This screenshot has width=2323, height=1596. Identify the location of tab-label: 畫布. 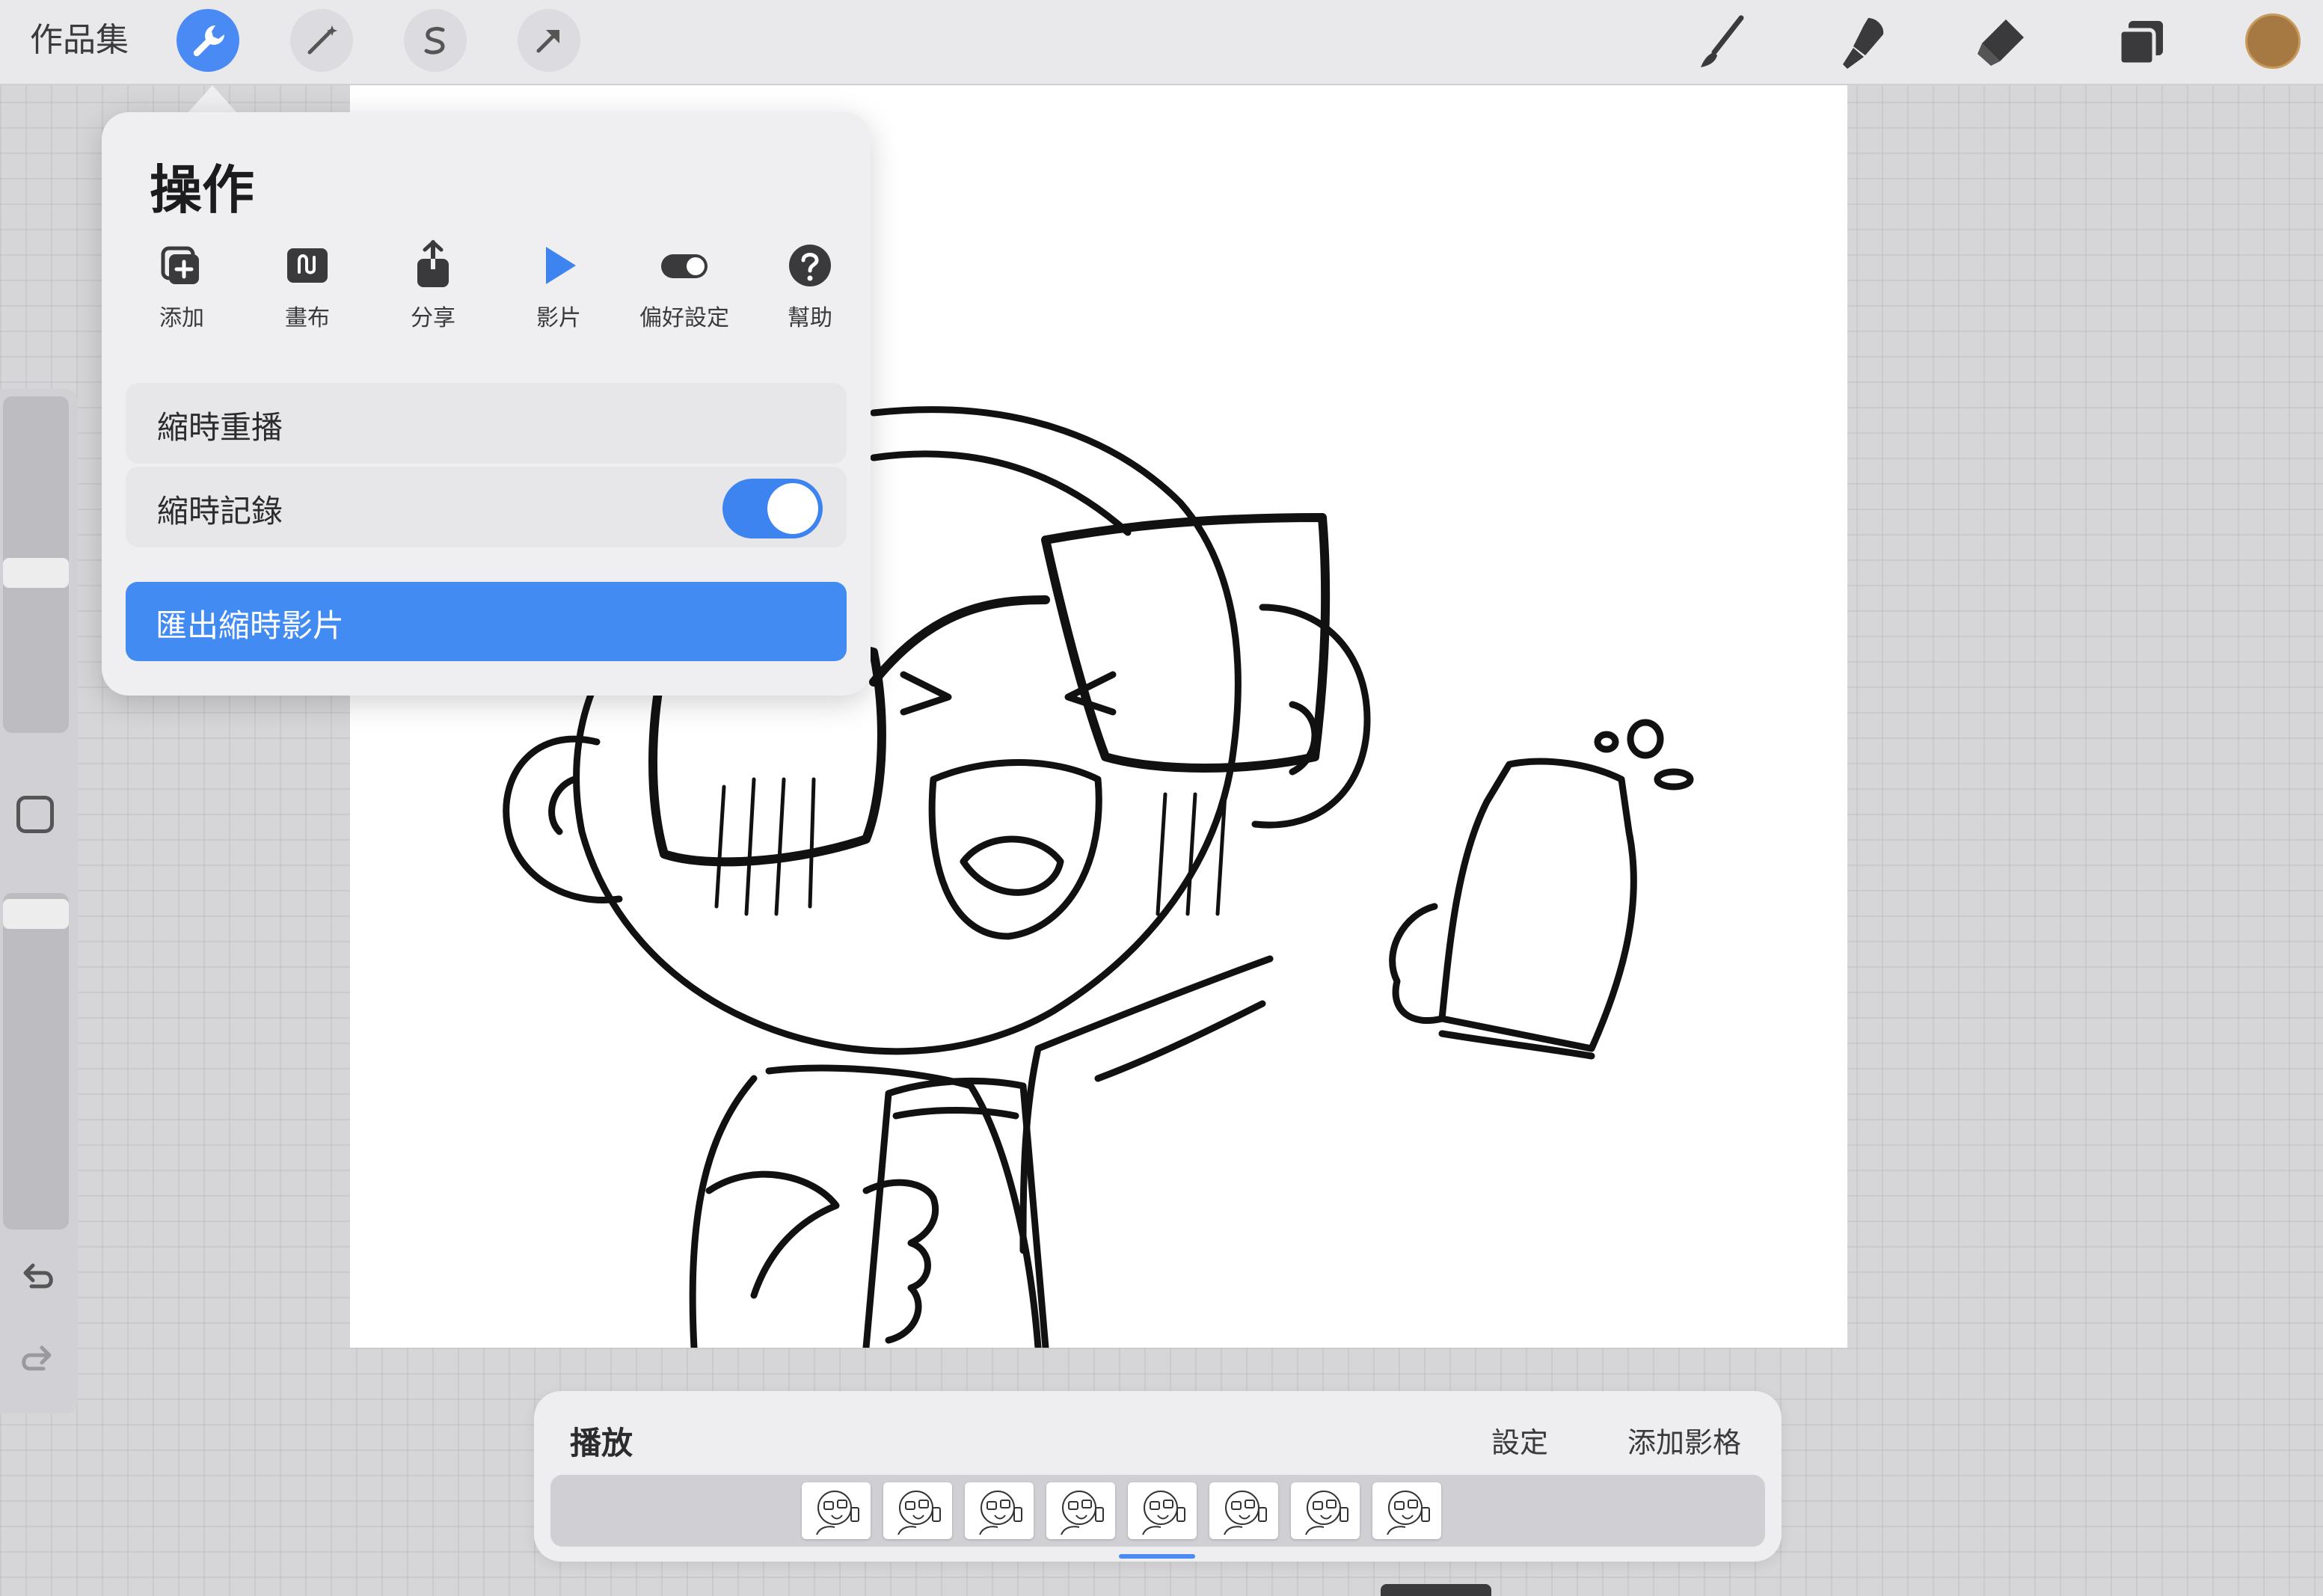
(307, 318).